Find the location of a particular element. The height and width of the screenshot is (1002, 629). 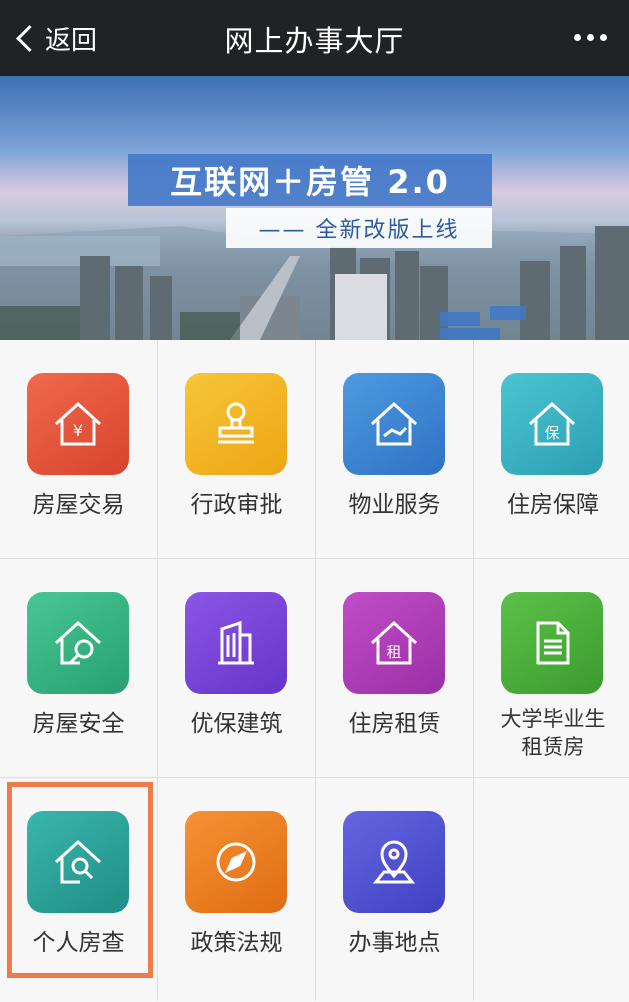

house-protect-icon: 保 is located at coordinates (552, 424).